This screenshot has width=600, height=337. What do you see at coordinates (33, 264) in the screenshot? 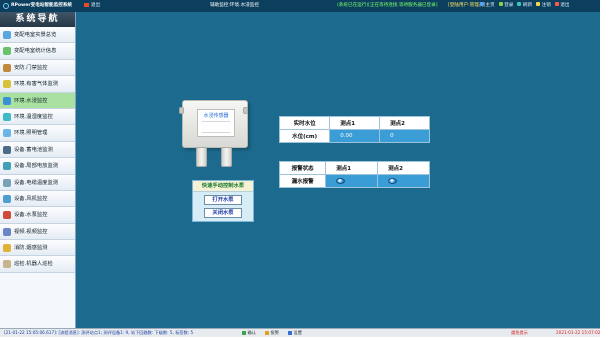
I see `sidebar-item-label: 巡检.机器人巡检` at bounding box center [33, 264].